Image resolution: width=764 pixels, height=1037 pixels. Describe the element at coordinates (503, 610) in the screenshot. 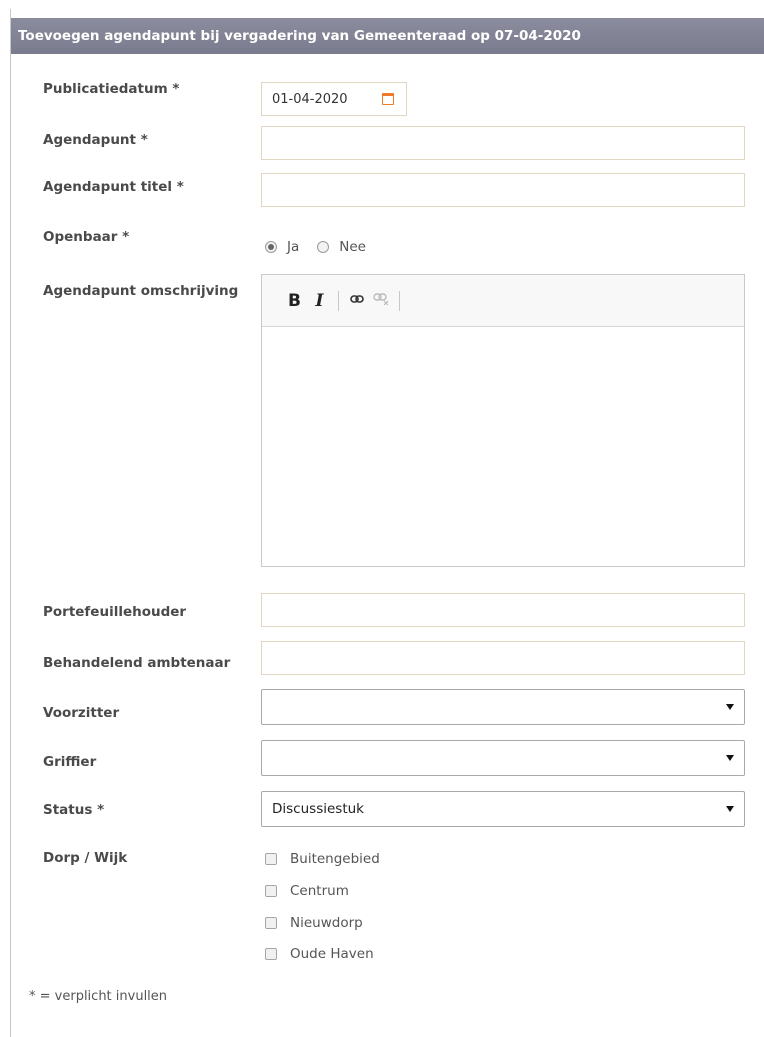

I see `portefeuillehouder-input` at that location.